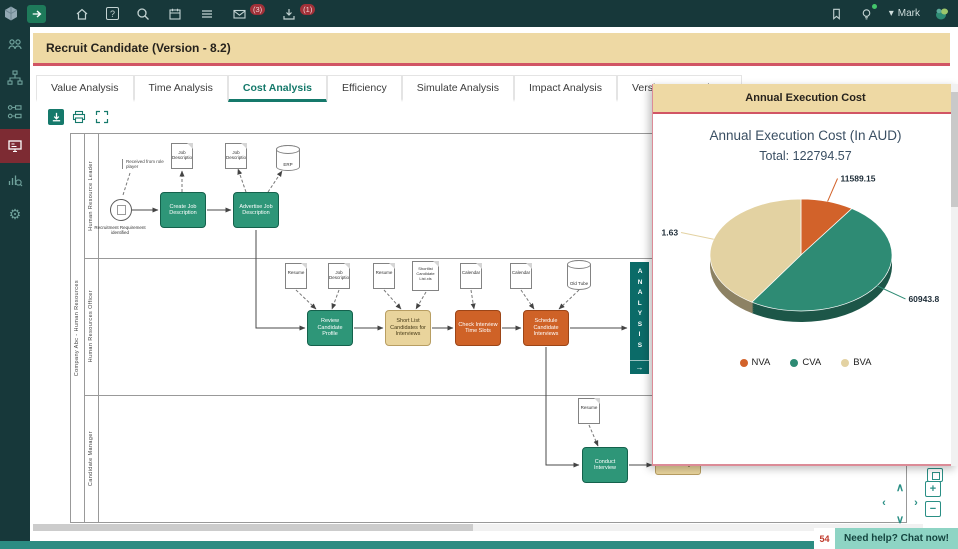  Describe the element at coordinates (942, 14) in the screenshot. I see `brand-logo-icon` at that location.